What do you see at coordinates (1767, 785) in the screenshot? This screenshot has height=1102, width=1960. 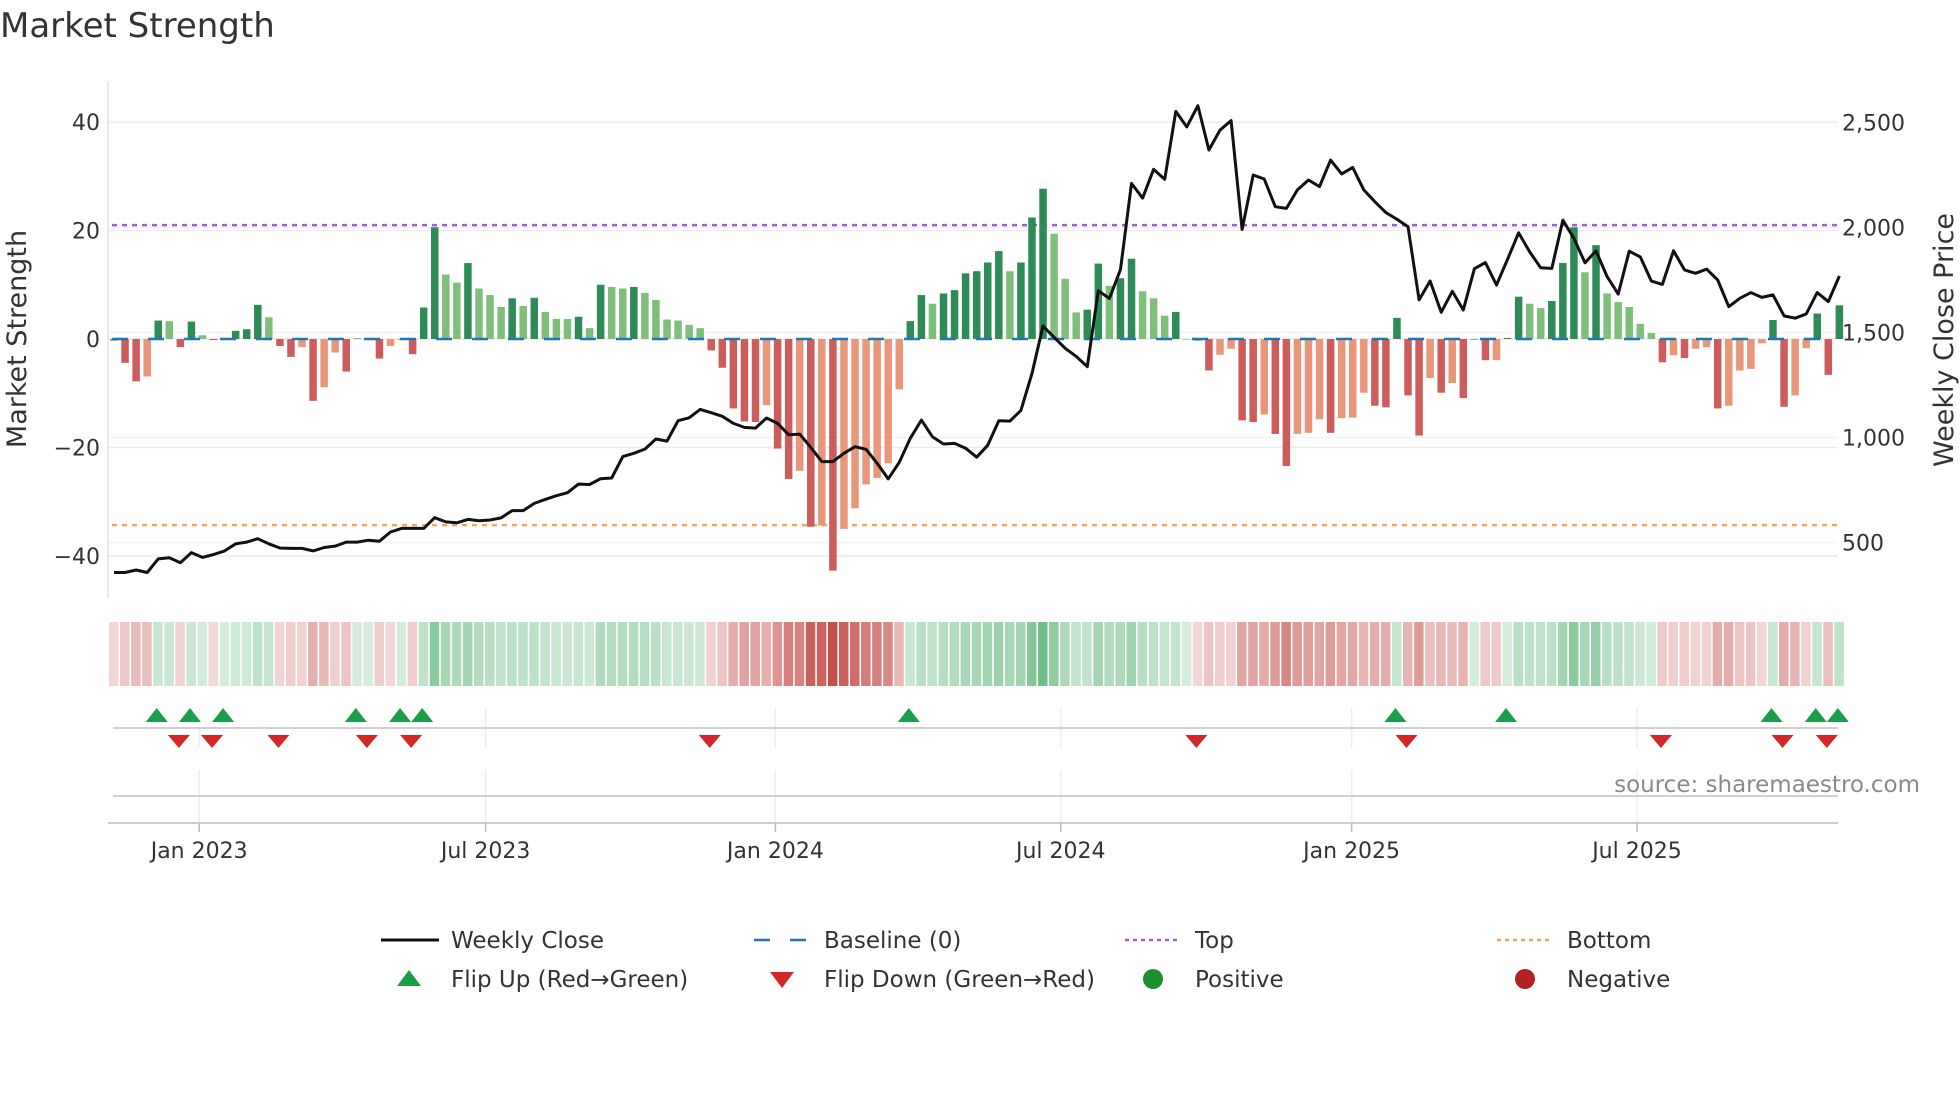 I see `source-label: source: sharemaestro.com` at bounding box center [1767, 785].